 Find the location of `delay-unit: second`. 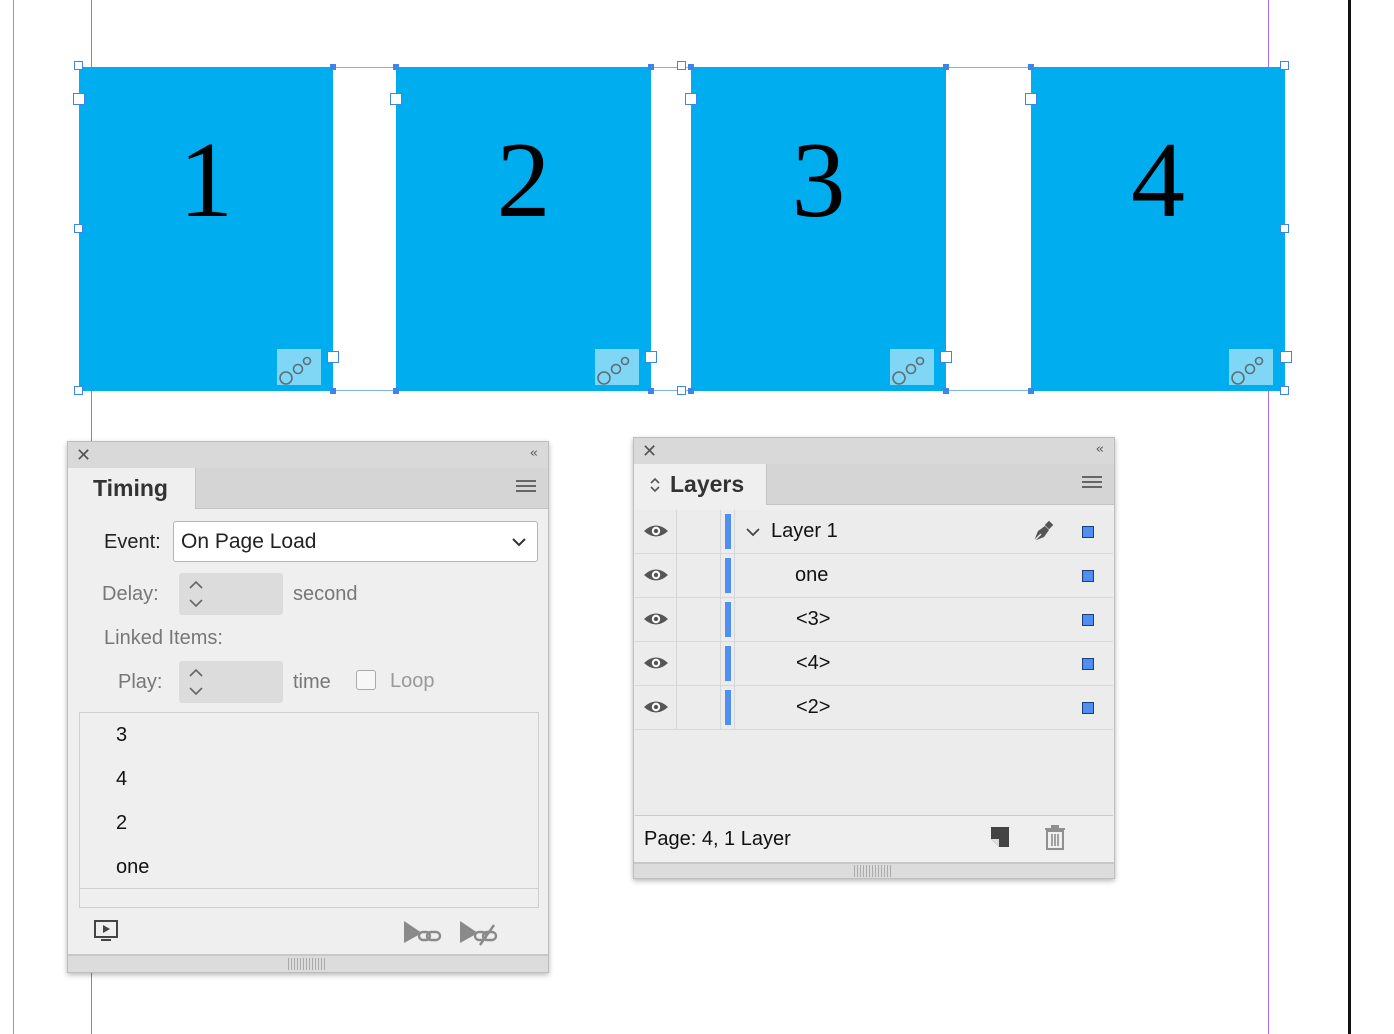

delay-unit: second is located at coordinates (325, 594).